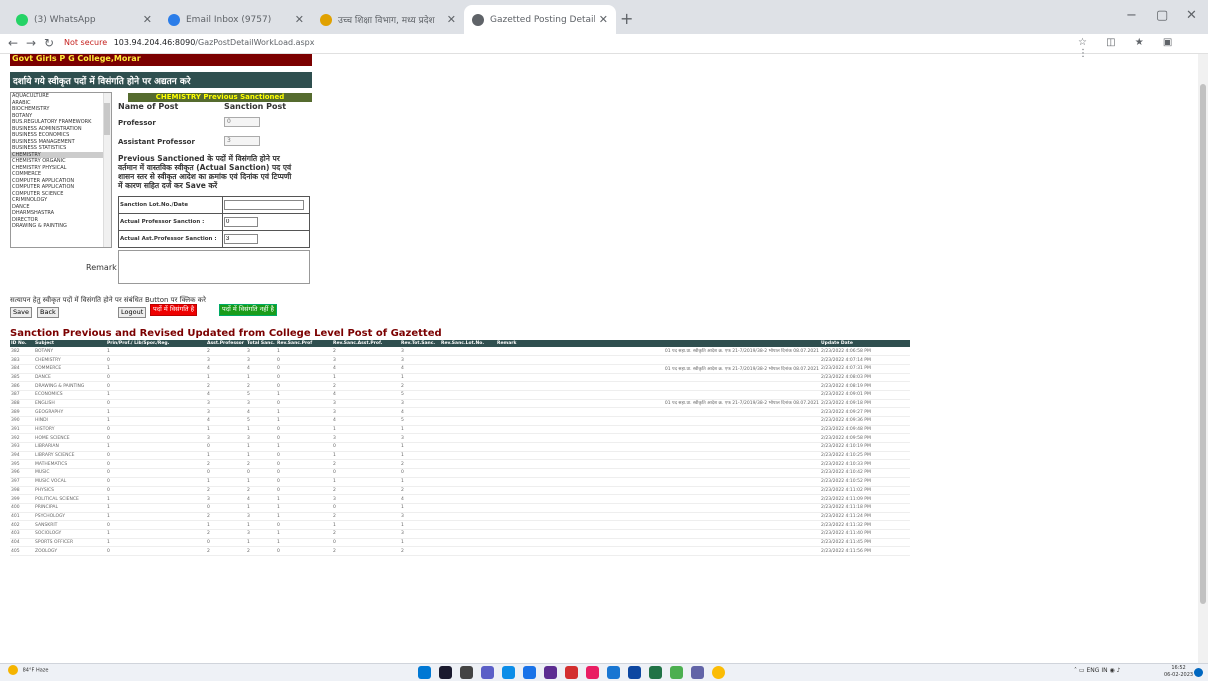 This screenshot has width=1208, height=681. Describe the element at coordinates (626, 18) in the screenshot. I see `new-tab-button: +` at that location.